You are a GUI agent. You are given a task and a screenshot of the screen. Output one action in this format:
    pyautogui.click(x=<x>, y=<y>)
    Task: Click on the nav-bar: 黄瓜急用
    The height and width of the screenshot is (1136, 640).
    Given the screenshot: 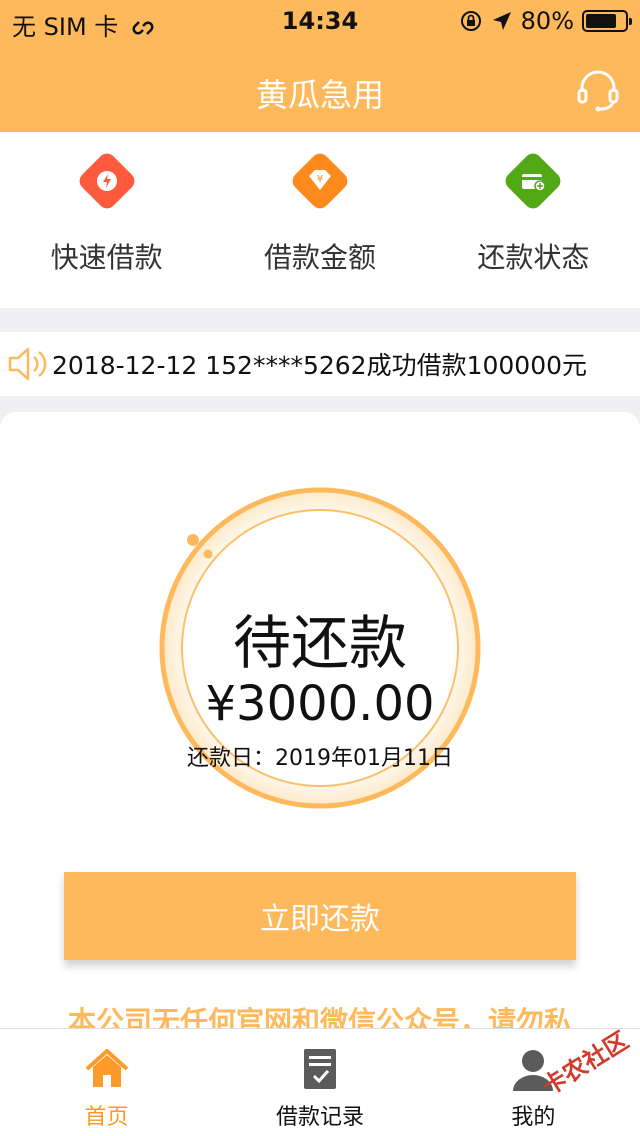 What is the action you would take?
    pyautogui.click(x=320, y=86)
    